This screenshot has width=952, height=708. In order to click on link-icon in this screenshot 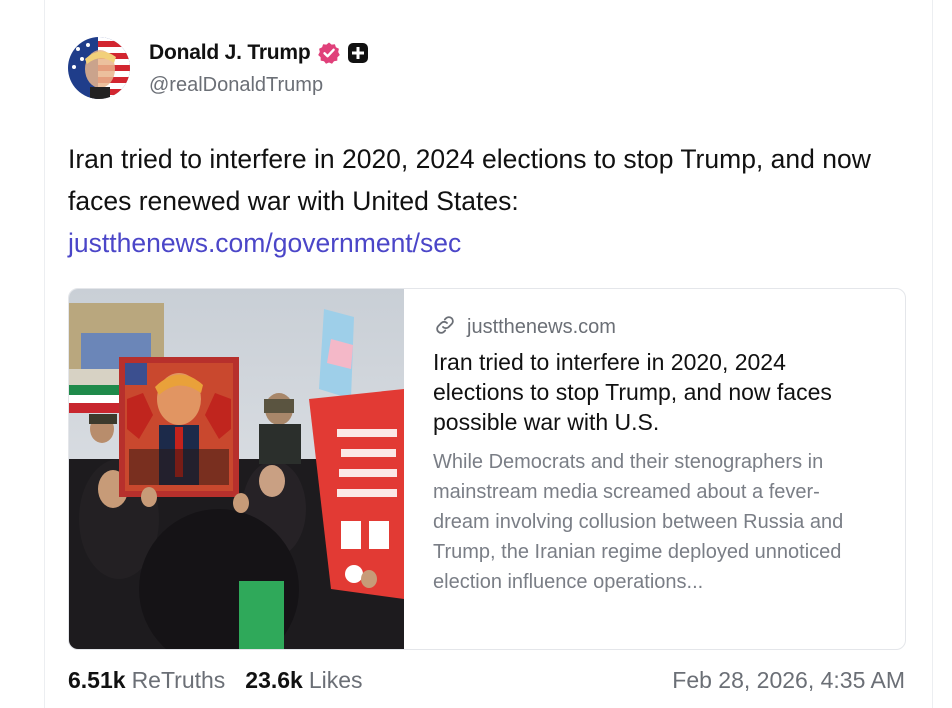, I will do `click(445, 327)`.